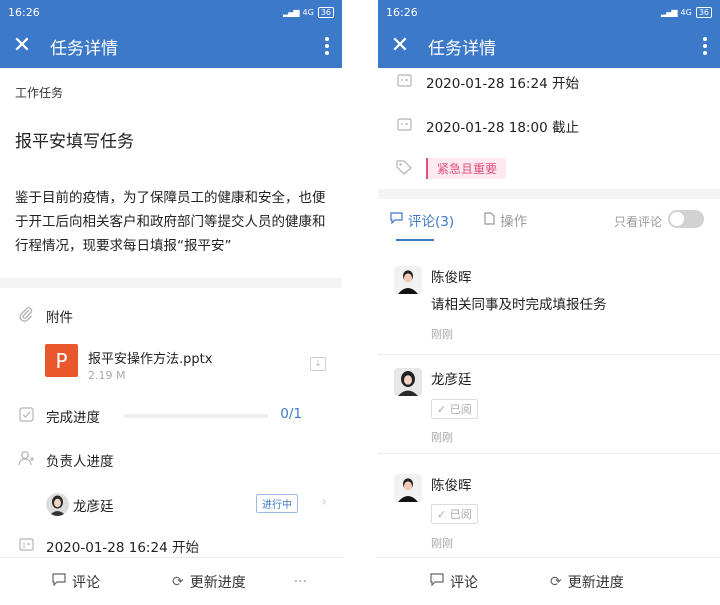 This screenshot has height=605, width=720. What do you see at coordinates (107, 375) in the screenshot?
I see `attachment-file-size: 2.19 M` at bounding box center [107, 375].